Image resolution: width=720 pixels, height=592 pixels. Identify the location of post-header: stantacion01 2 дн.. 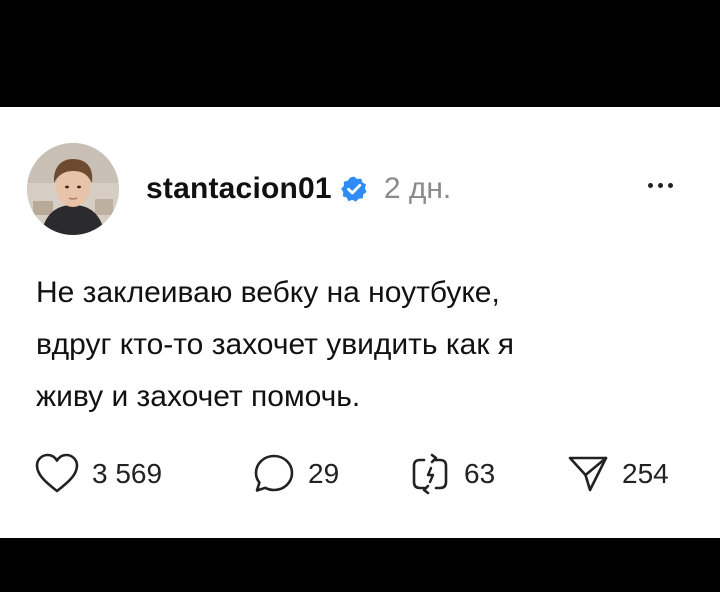
(298, 189).